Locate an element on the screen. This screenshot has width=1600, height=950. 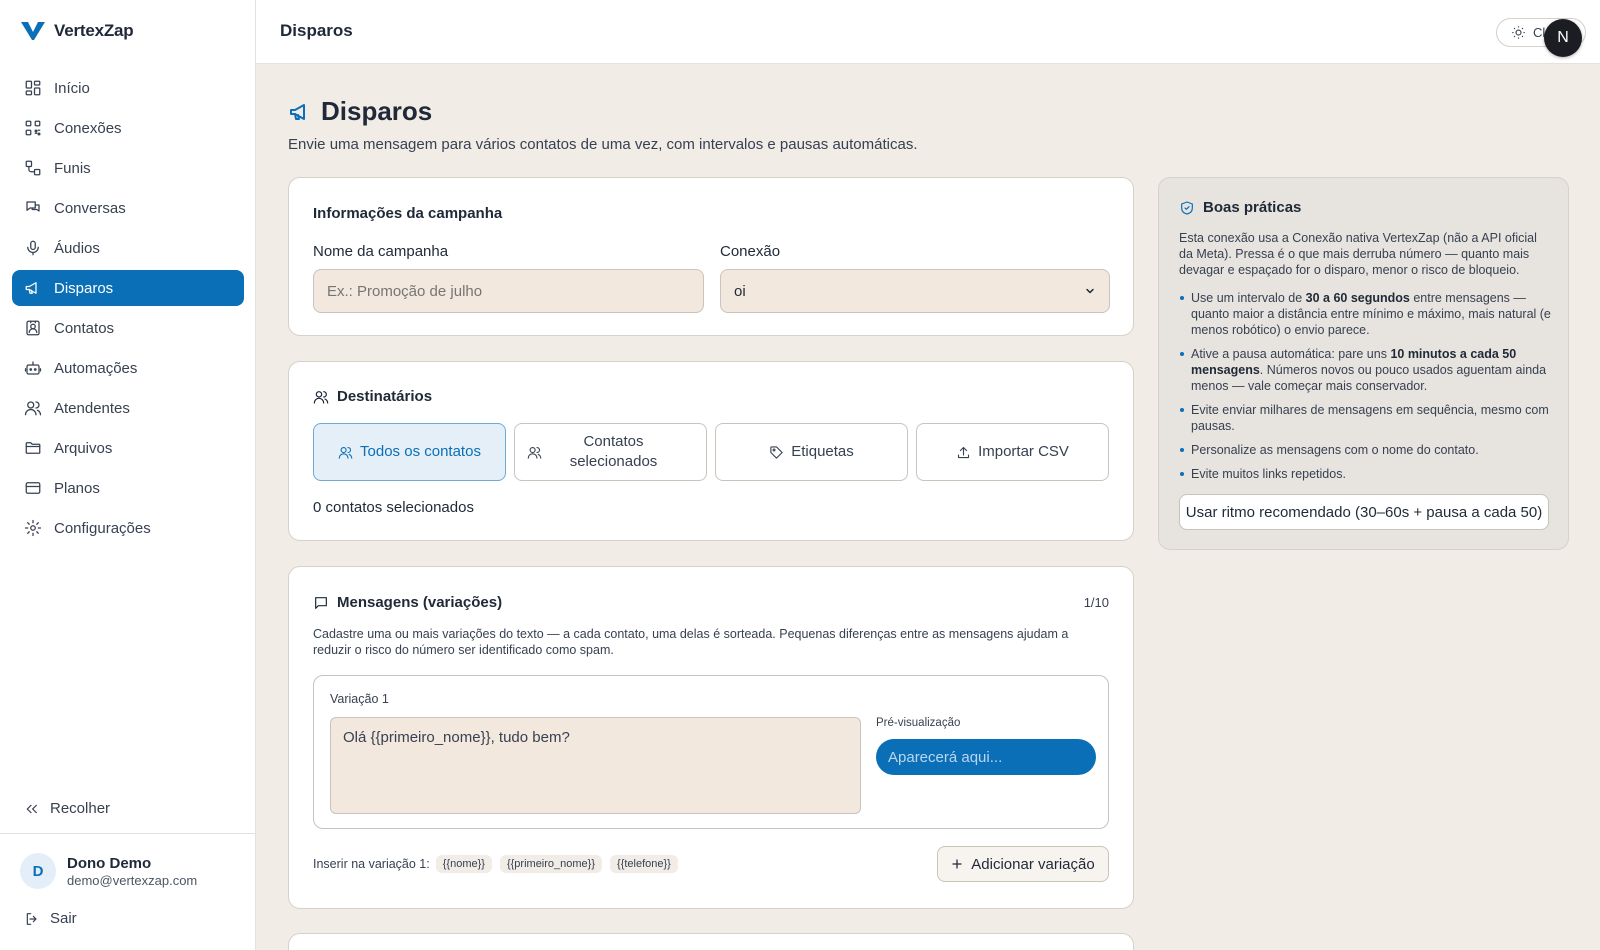
card-title-text: Destinatários is located at coordinates (385, 396).